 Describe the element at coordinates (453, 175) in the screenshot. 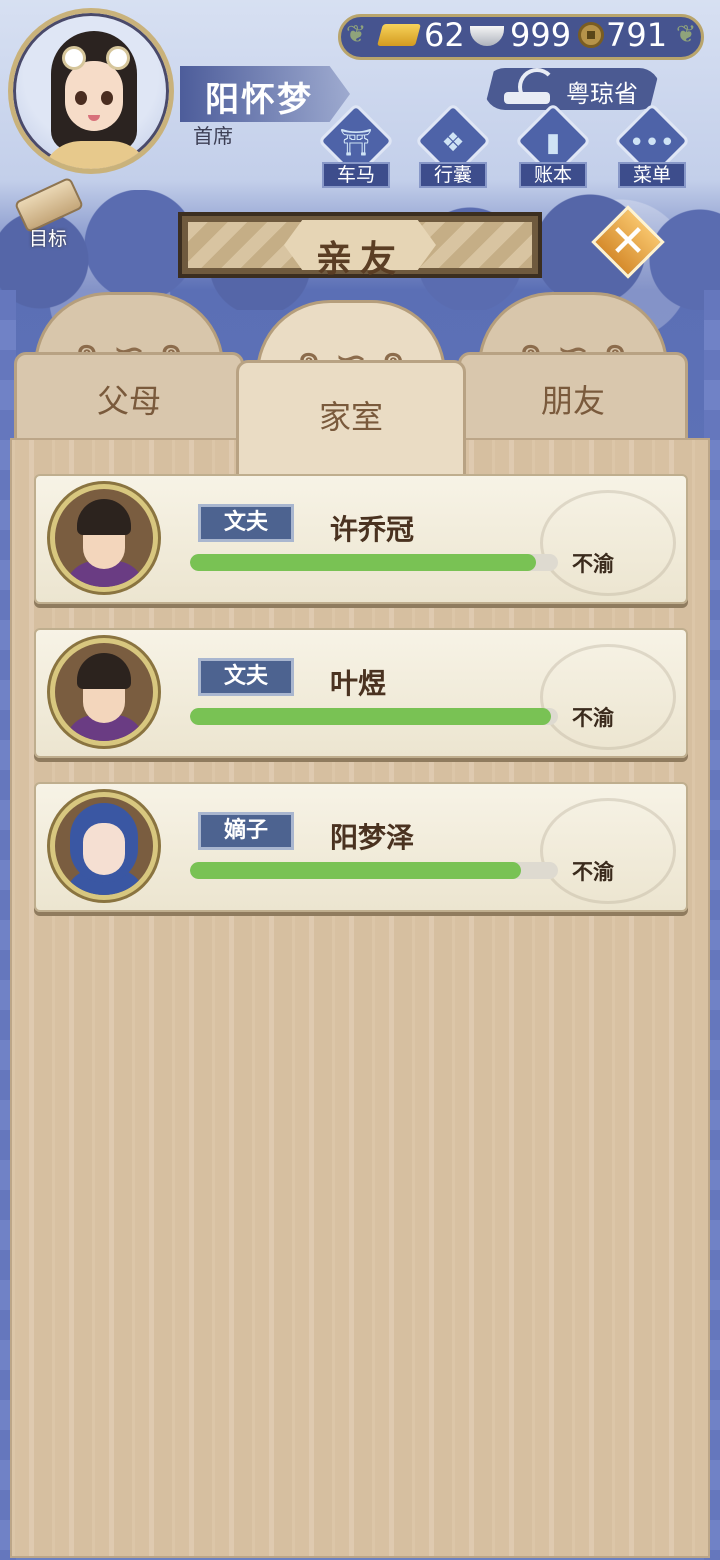

I see `nav-label: 行囊` at that location.